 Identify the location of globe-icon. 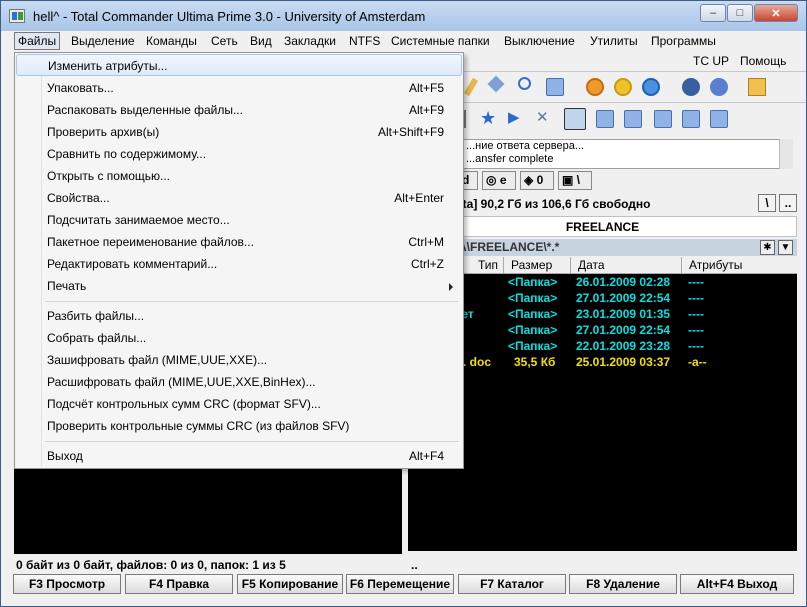
(691, 87).